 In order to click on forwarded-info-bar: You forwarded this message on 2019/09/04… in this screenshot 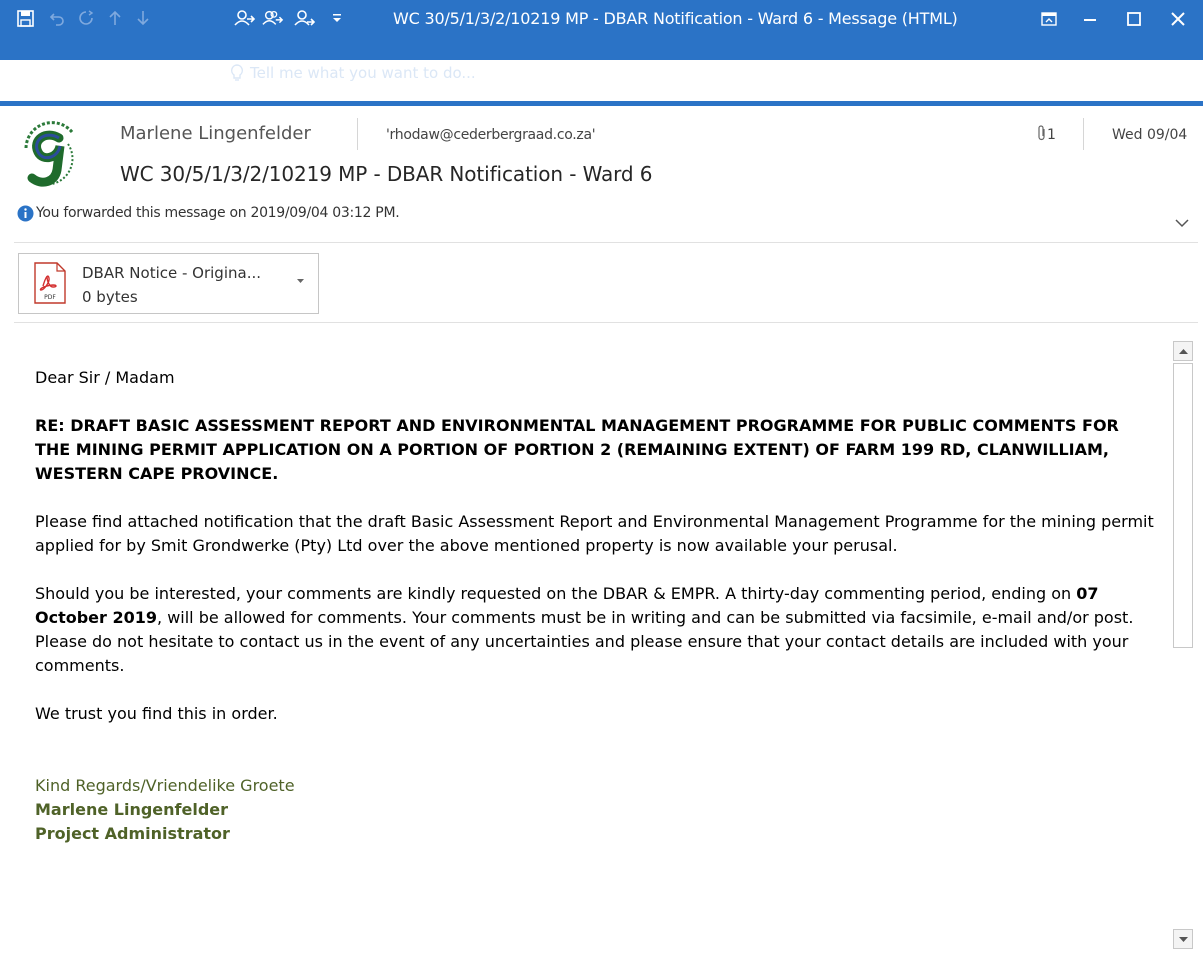, I will do `click(218, 213)`.